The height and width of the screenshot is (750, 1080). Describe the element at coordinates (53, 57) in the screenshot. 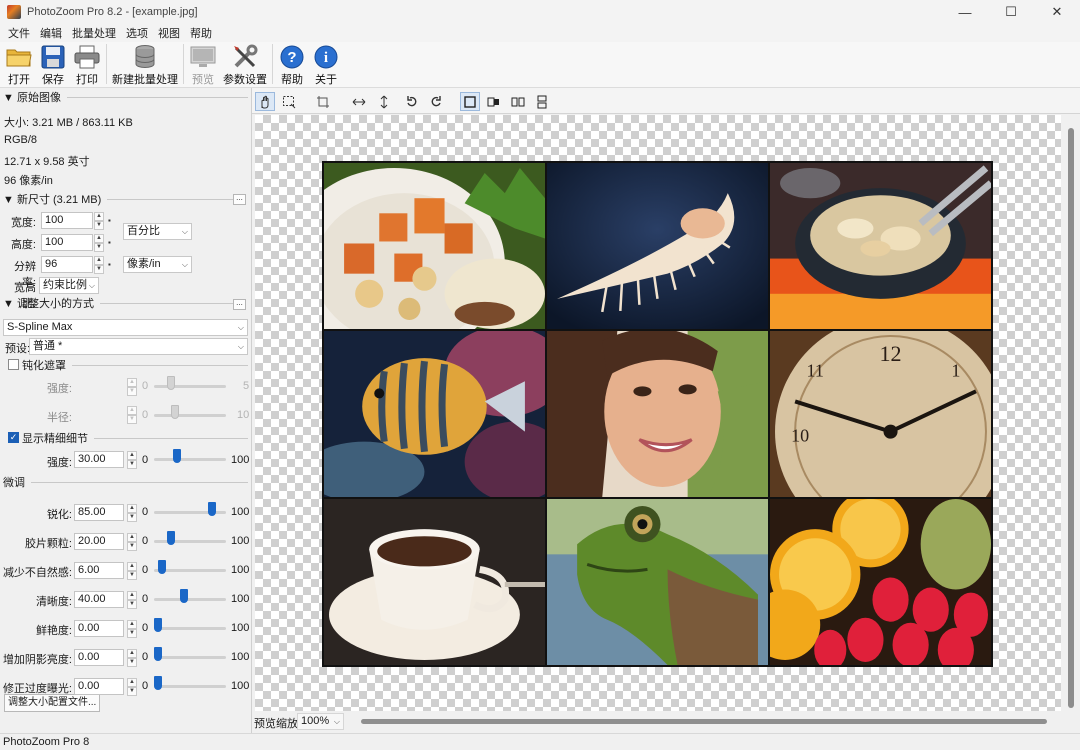

I see `floppy-disk-icon` at that location.